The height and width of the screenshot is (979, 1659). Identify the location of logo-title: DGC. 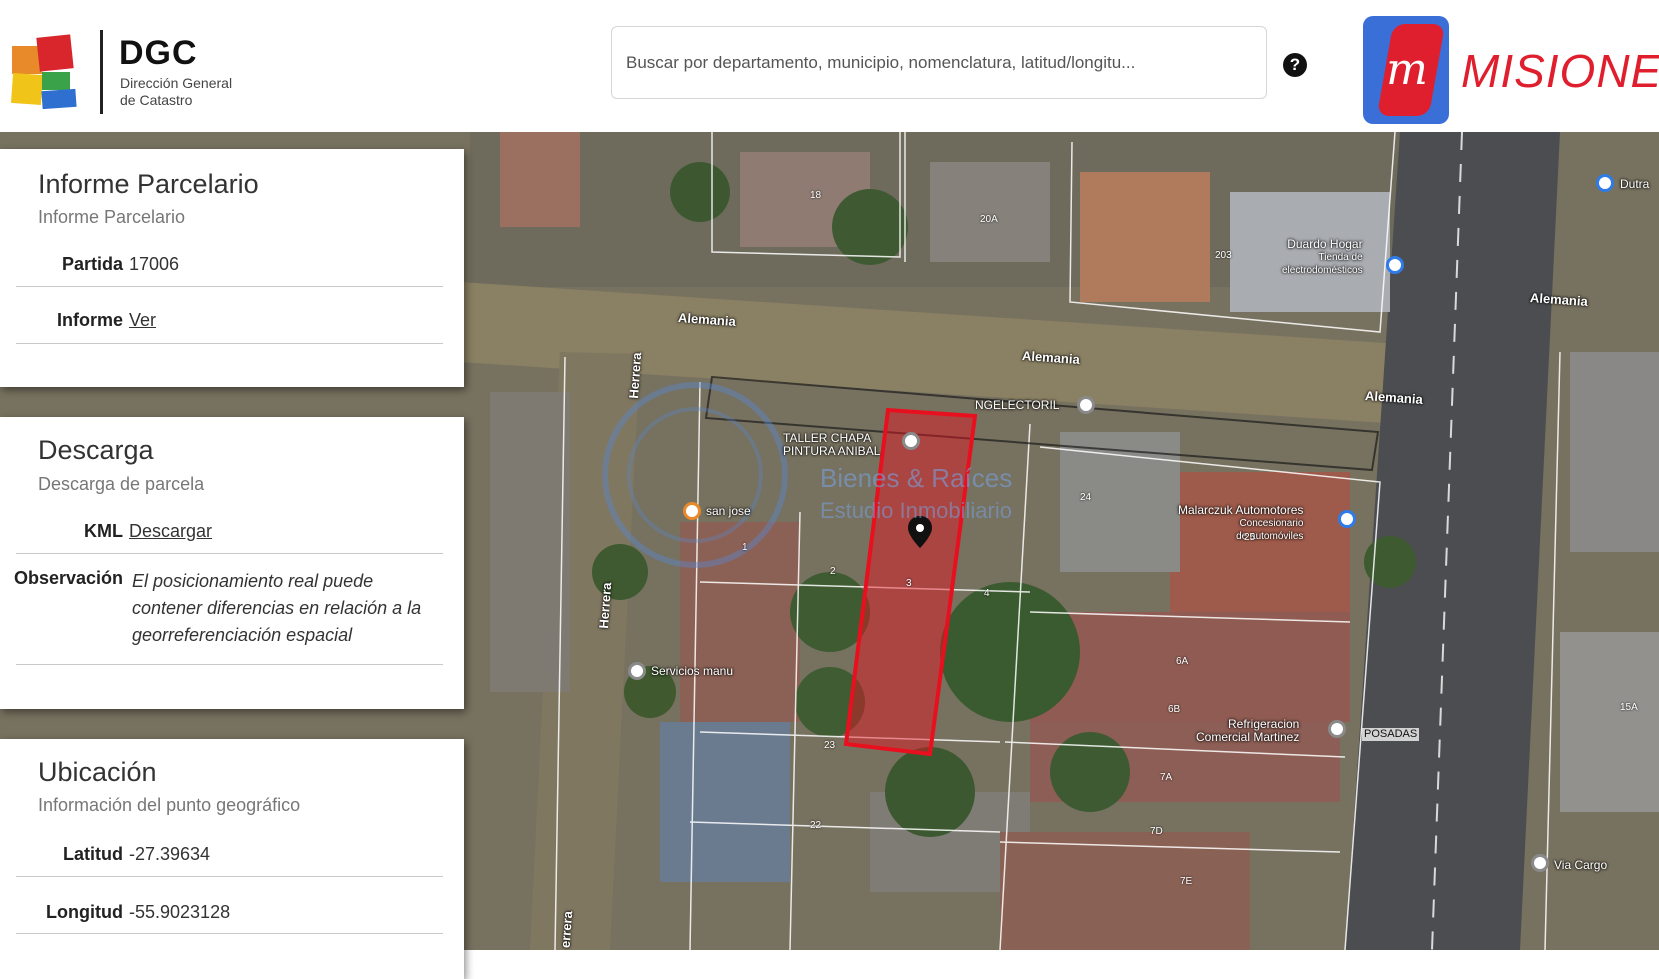
(158, 53).